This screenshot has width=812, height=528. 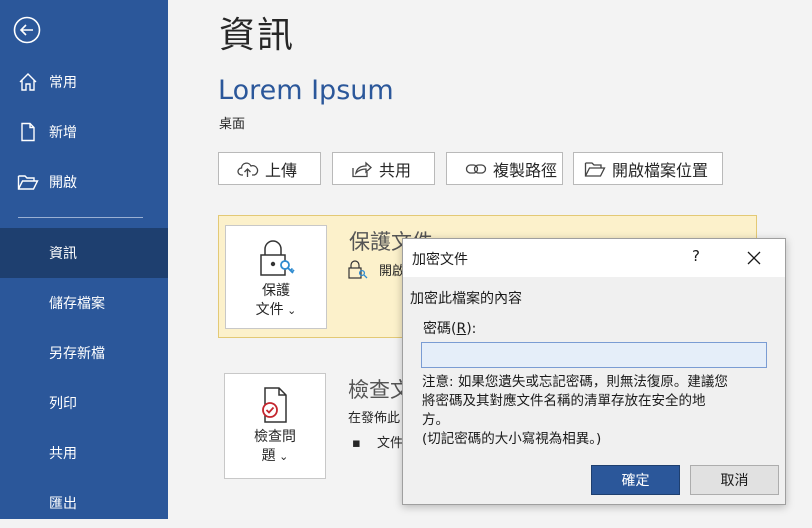 I want to click on check-for-issues-button: 檢查問 題 ⌄, so click(x=275, y=426).